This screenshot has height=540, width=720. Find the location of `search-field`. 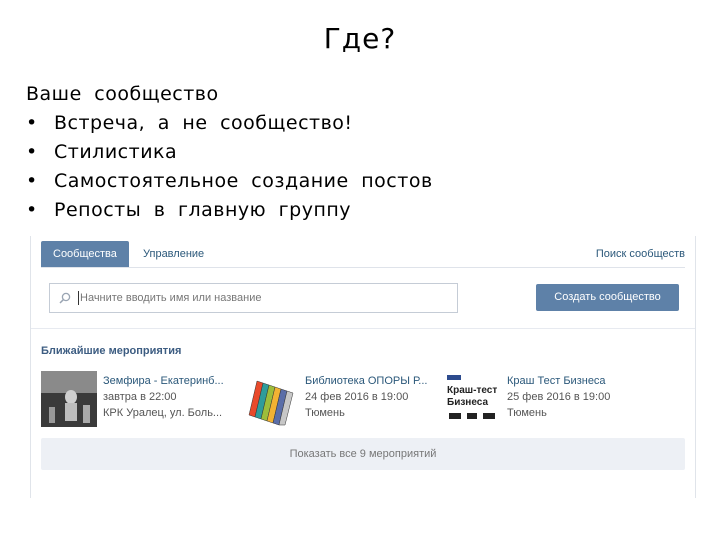

search-field is located at coordinates (253, 298).